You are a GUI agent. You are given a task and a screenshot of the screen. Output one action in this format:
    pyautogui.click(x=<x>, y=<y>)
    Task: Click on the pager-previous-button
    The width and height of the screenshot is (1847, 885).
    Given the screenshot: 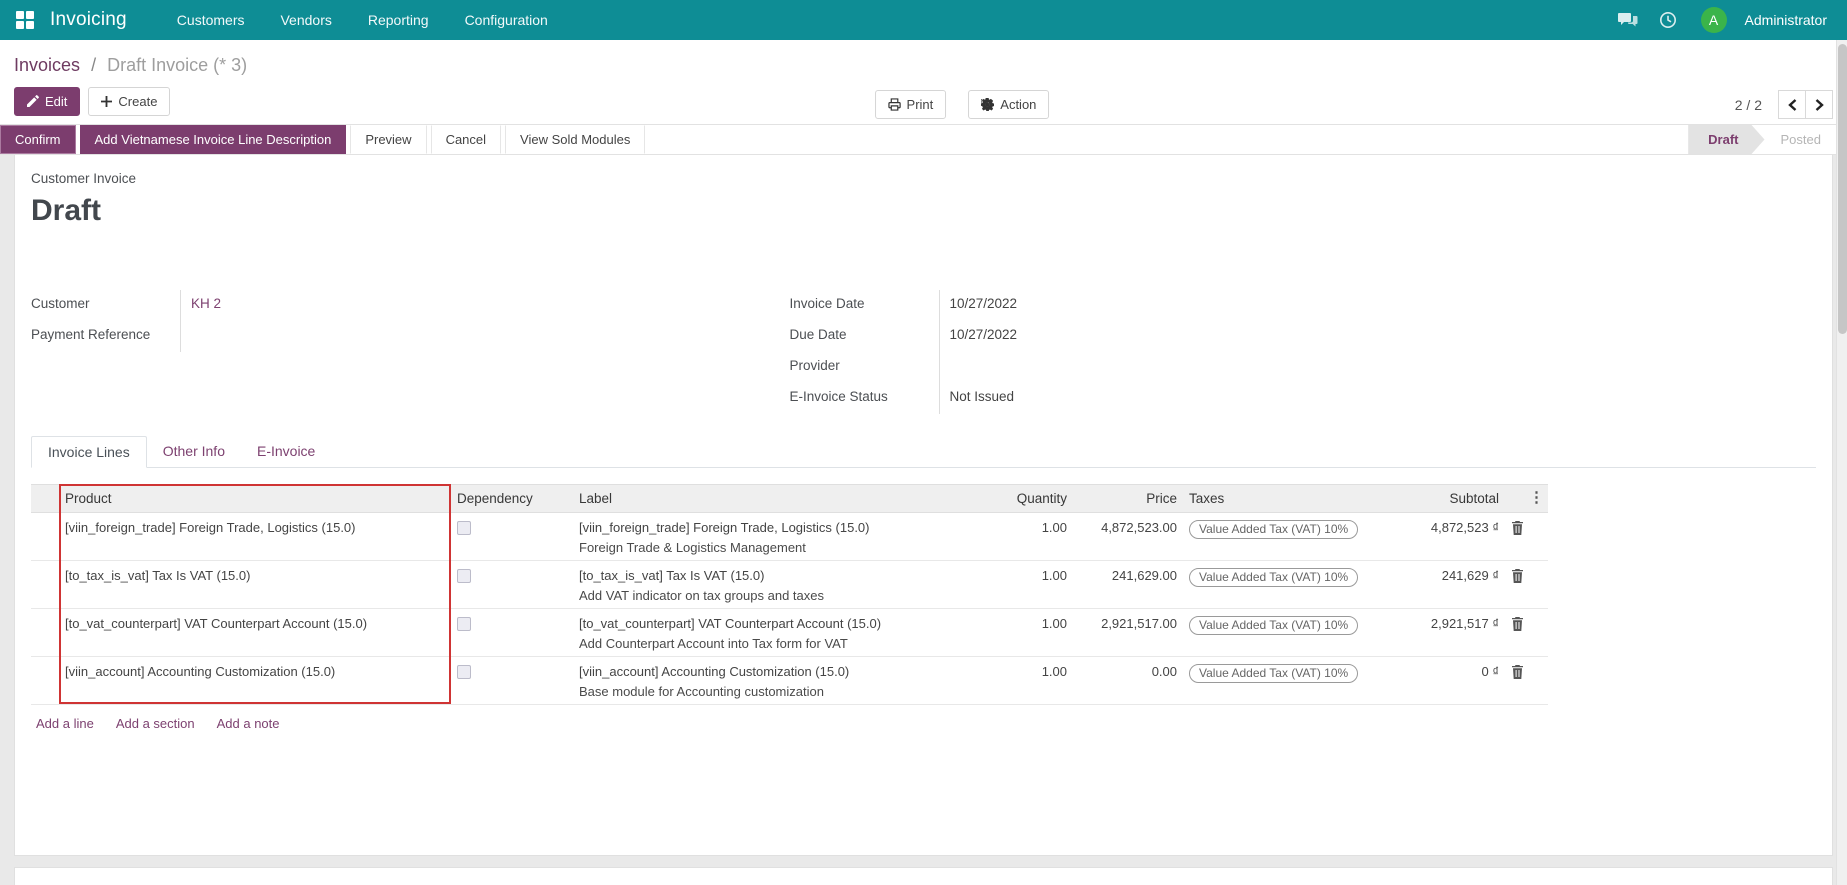 What is the action you would take?
    pyautogui.click(x=1792, y=104)
    